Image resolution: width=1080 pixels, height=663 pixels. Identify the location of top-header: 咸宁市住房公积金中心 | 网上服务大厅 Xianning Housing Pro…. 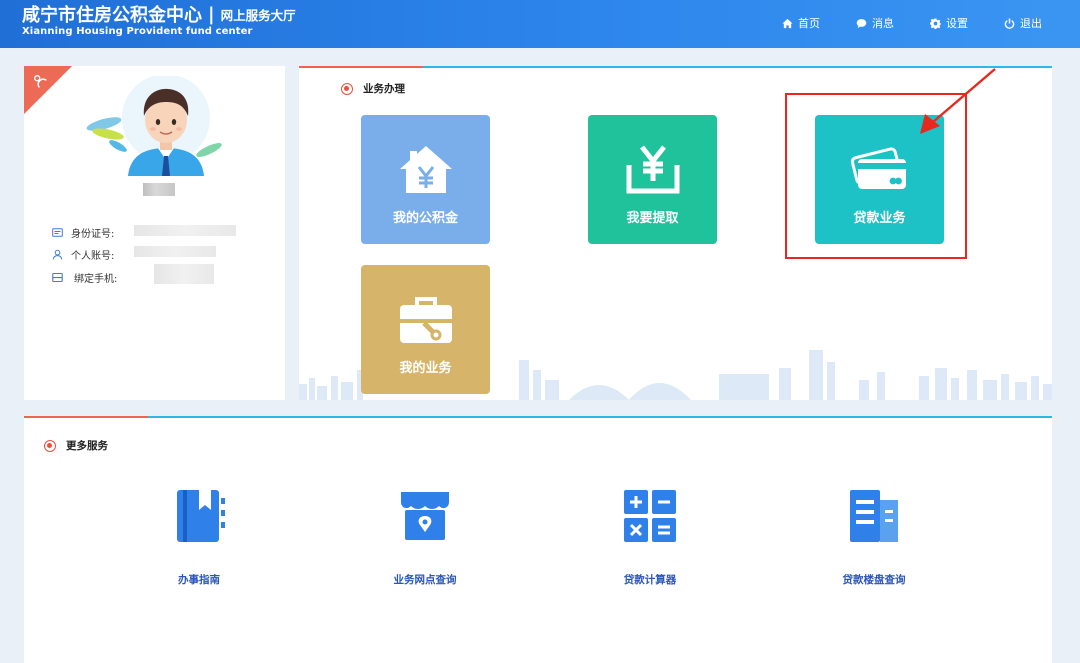
(540, 24).